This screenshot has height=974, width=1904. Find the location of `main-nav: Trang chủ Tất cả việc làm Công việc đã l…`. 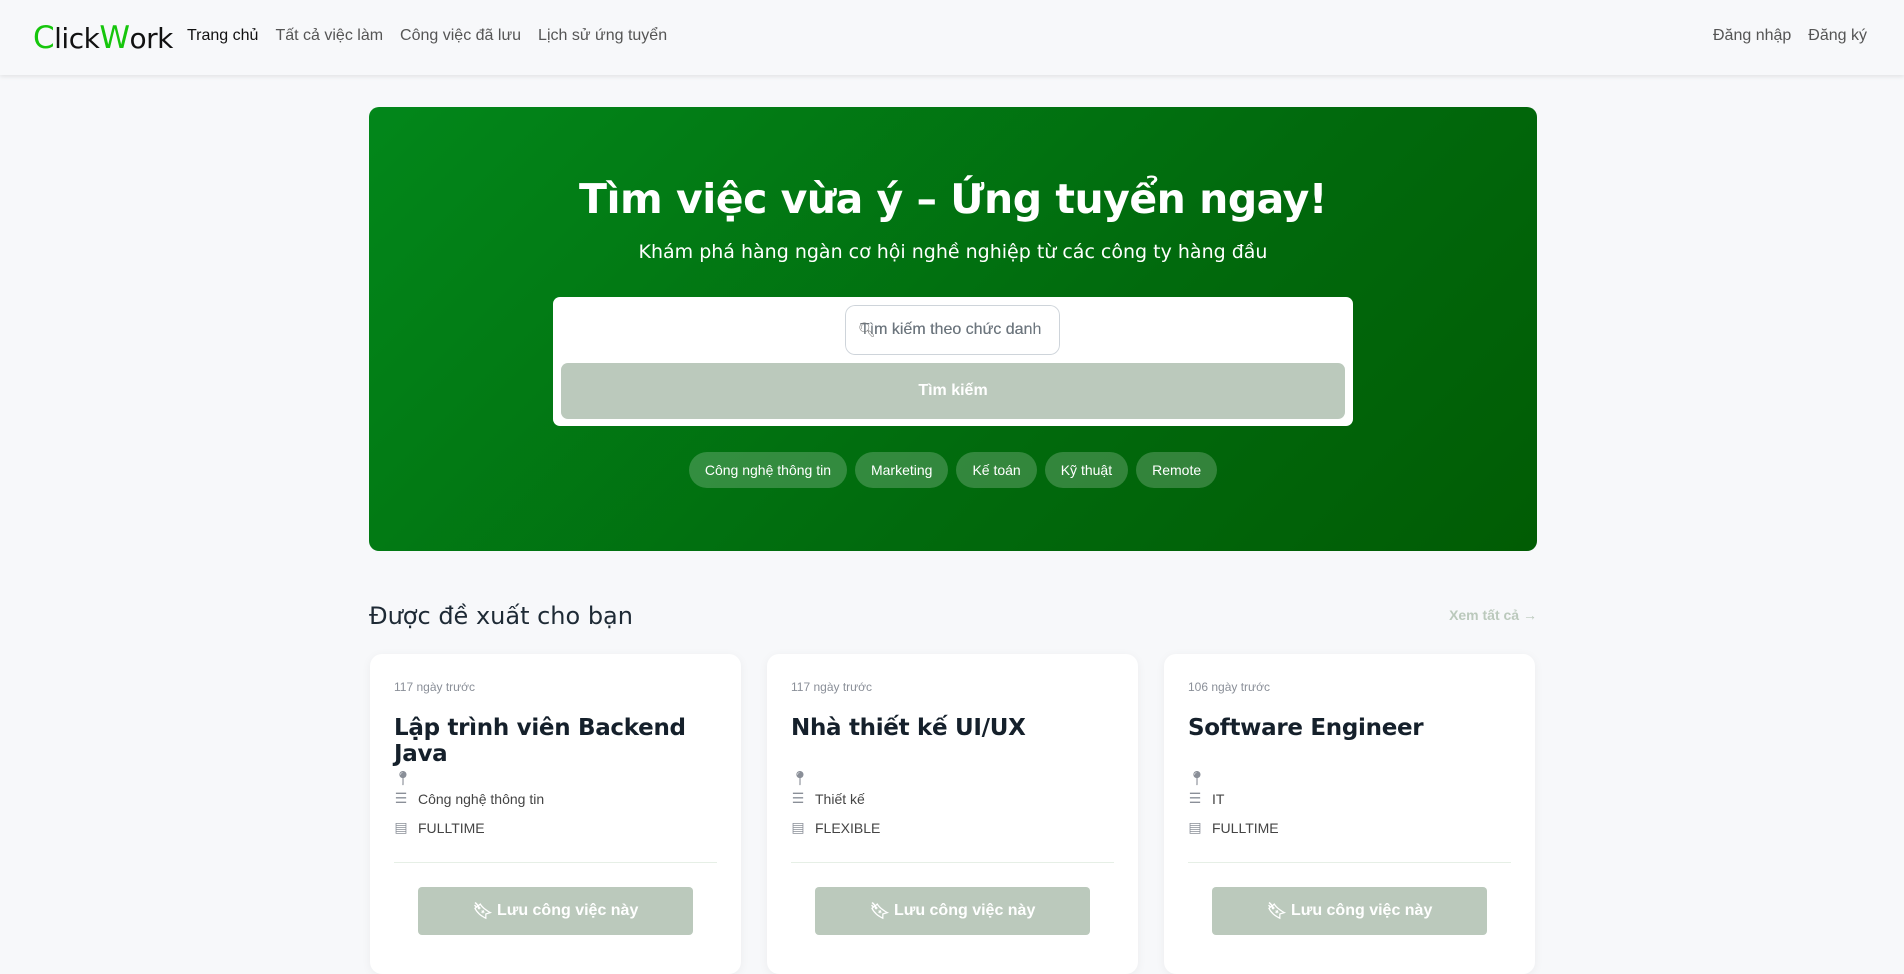

main-nav: Trang chủ Tất cả việc làm Công việc đã l… is located at coordinates (427, 36).